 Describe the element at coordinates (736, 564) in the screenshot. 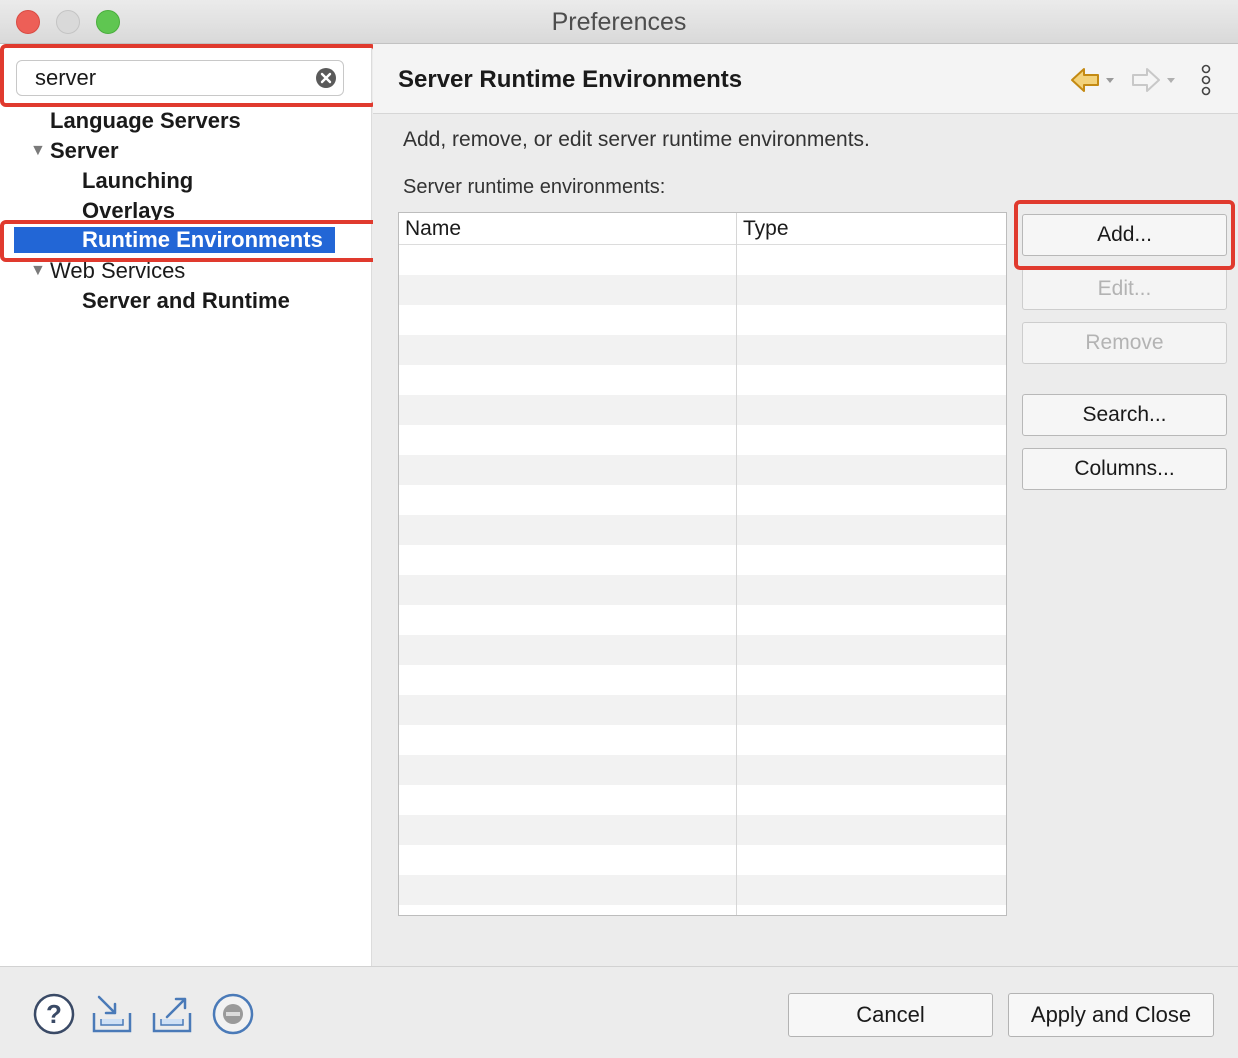

I see `column-divider` at that location.